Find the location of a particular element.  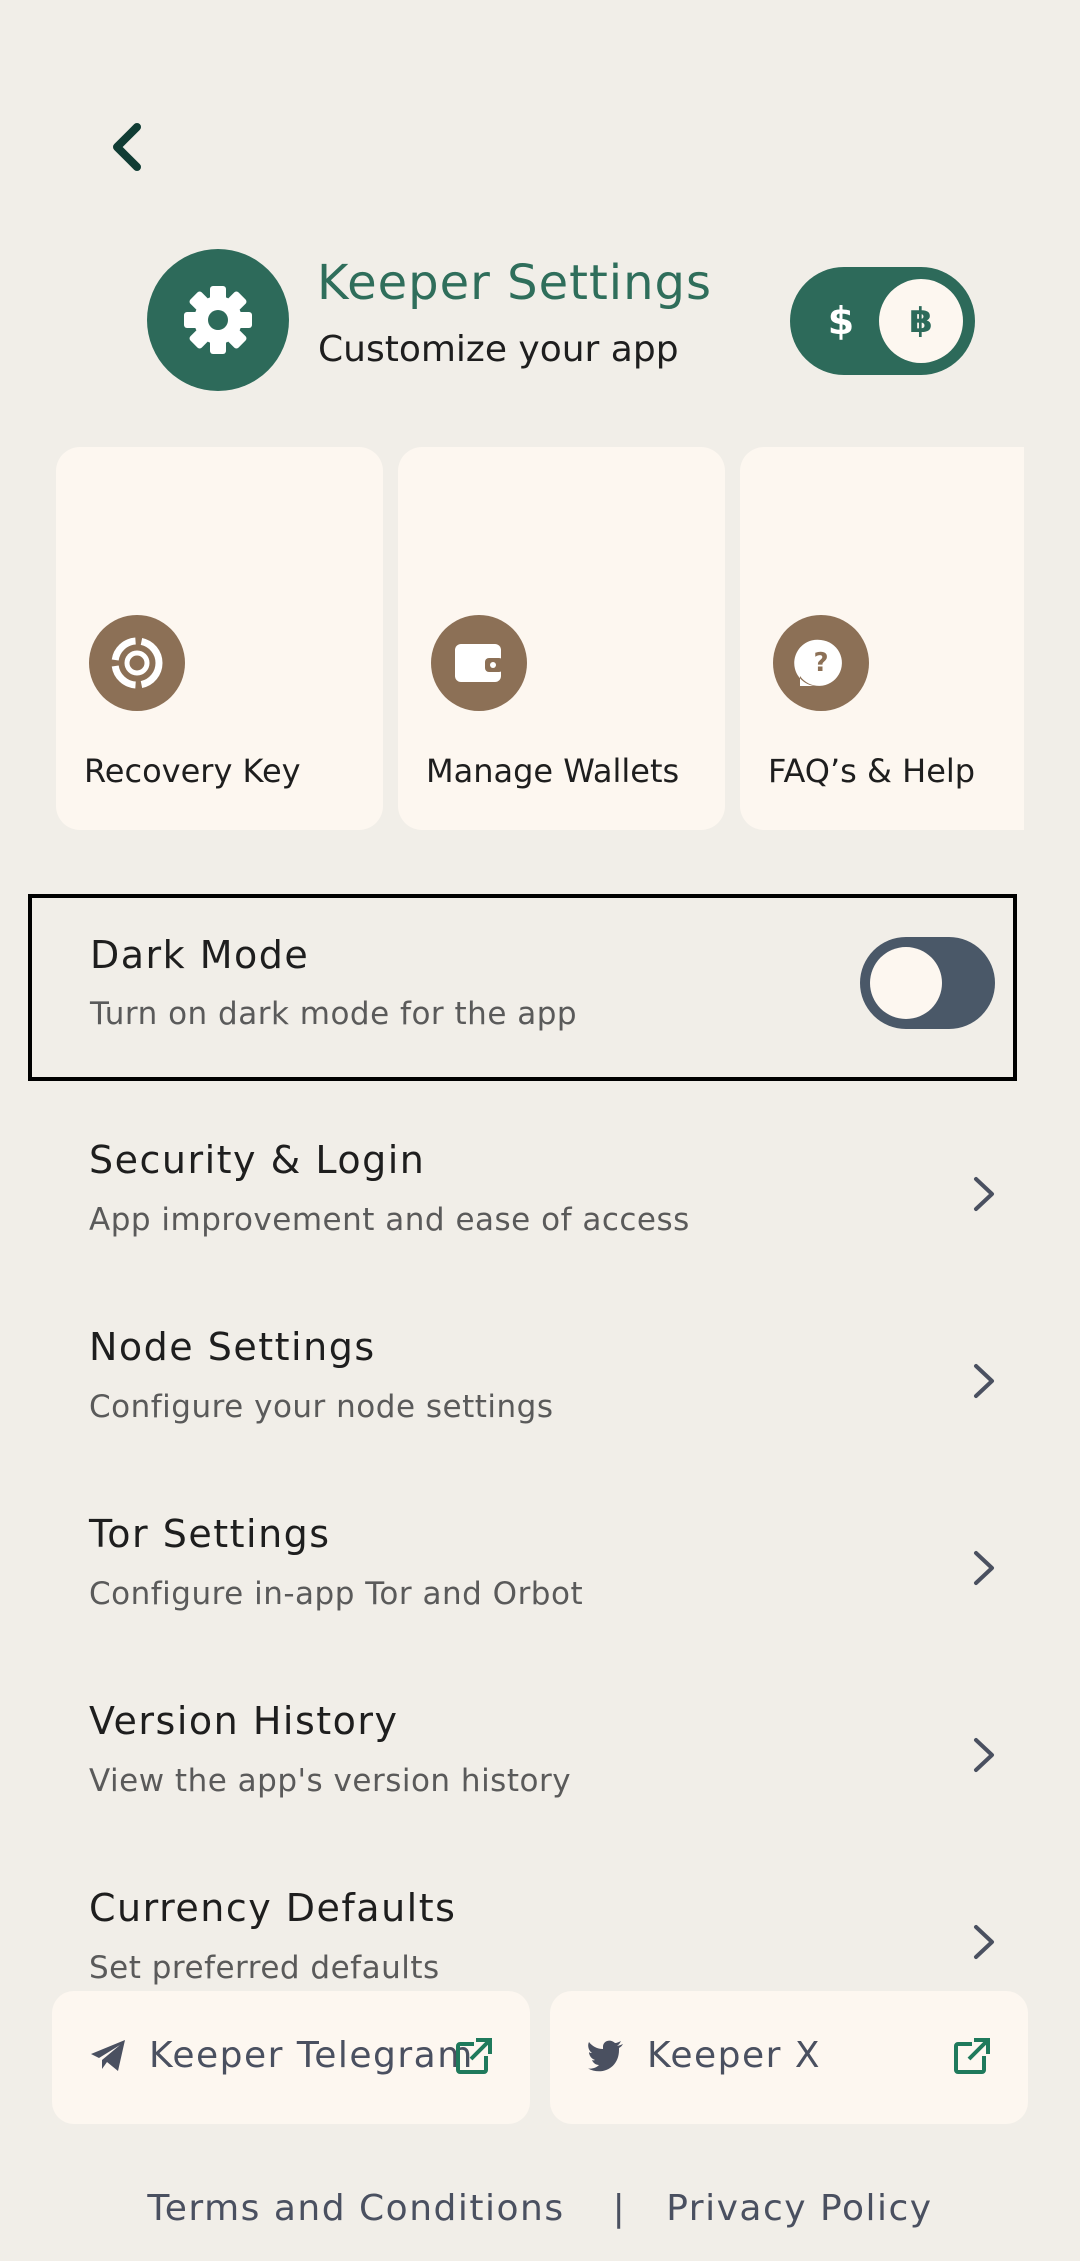

menu-item-subtitle: Configure your node settings is located at coordinates (321, 1407).